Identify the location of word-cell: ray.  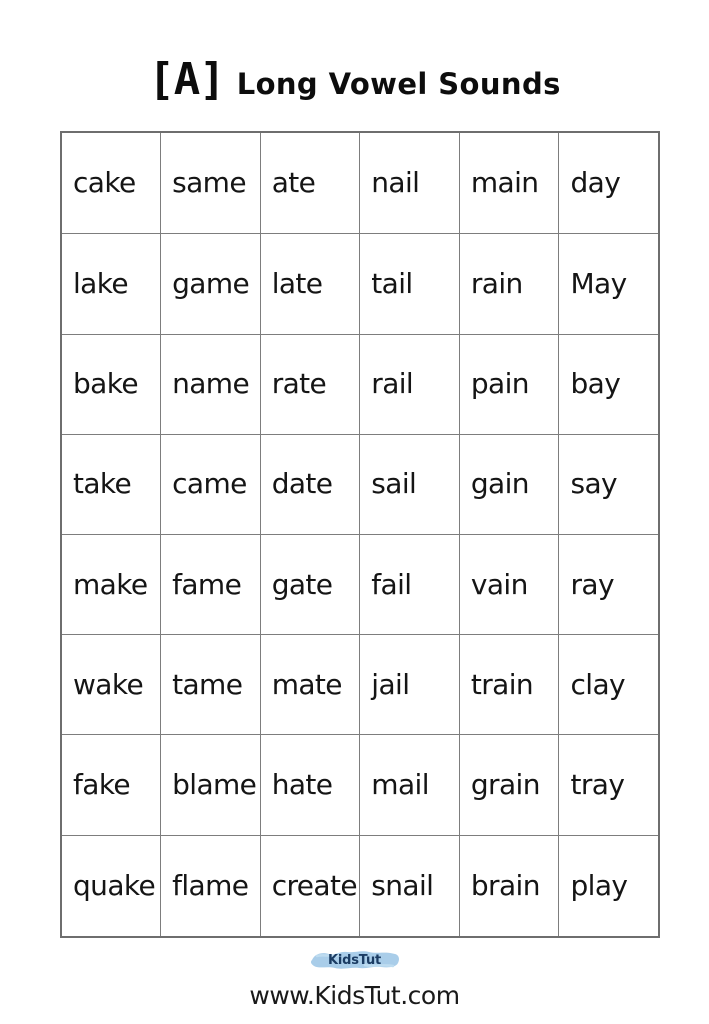
(609, 584).